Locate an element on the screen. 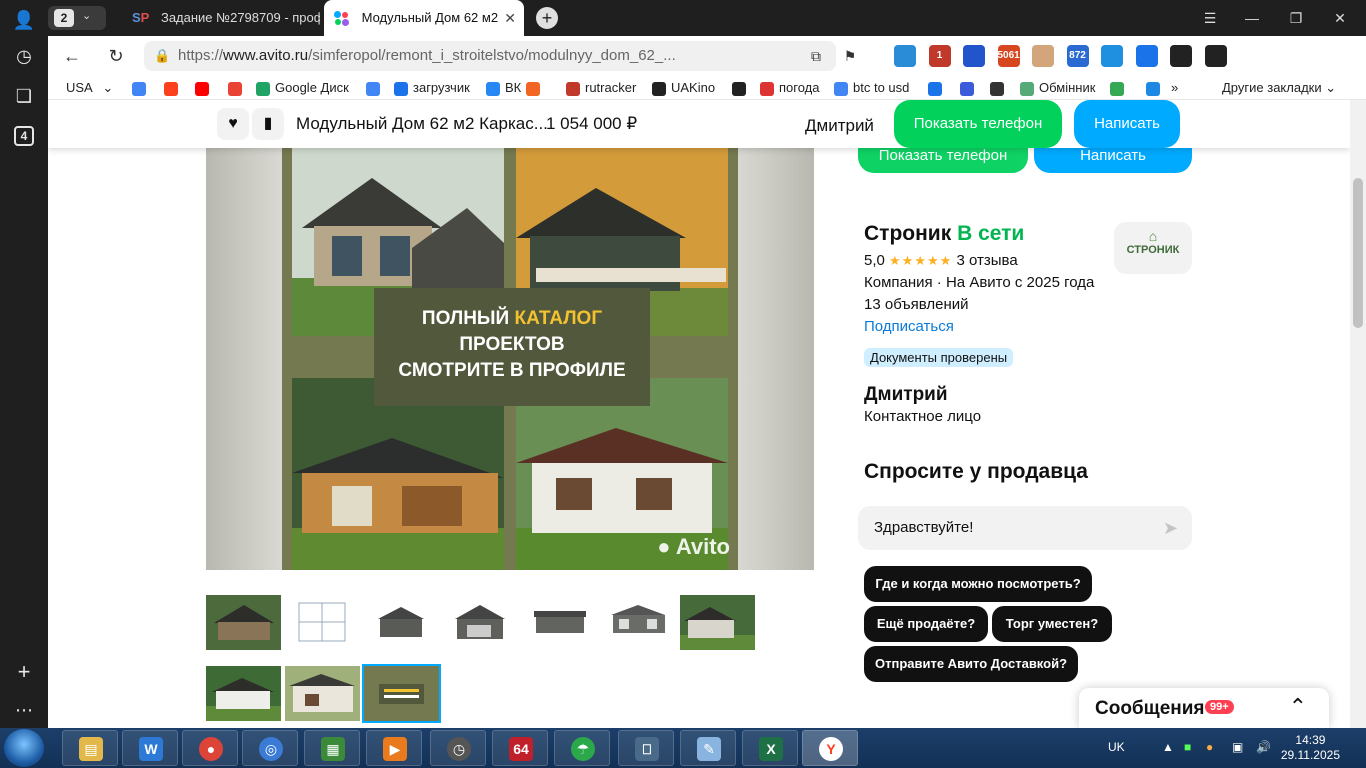 This screenshot has width=1366, height=768. minimize-icon: — is located at coordinates (1252, 18).